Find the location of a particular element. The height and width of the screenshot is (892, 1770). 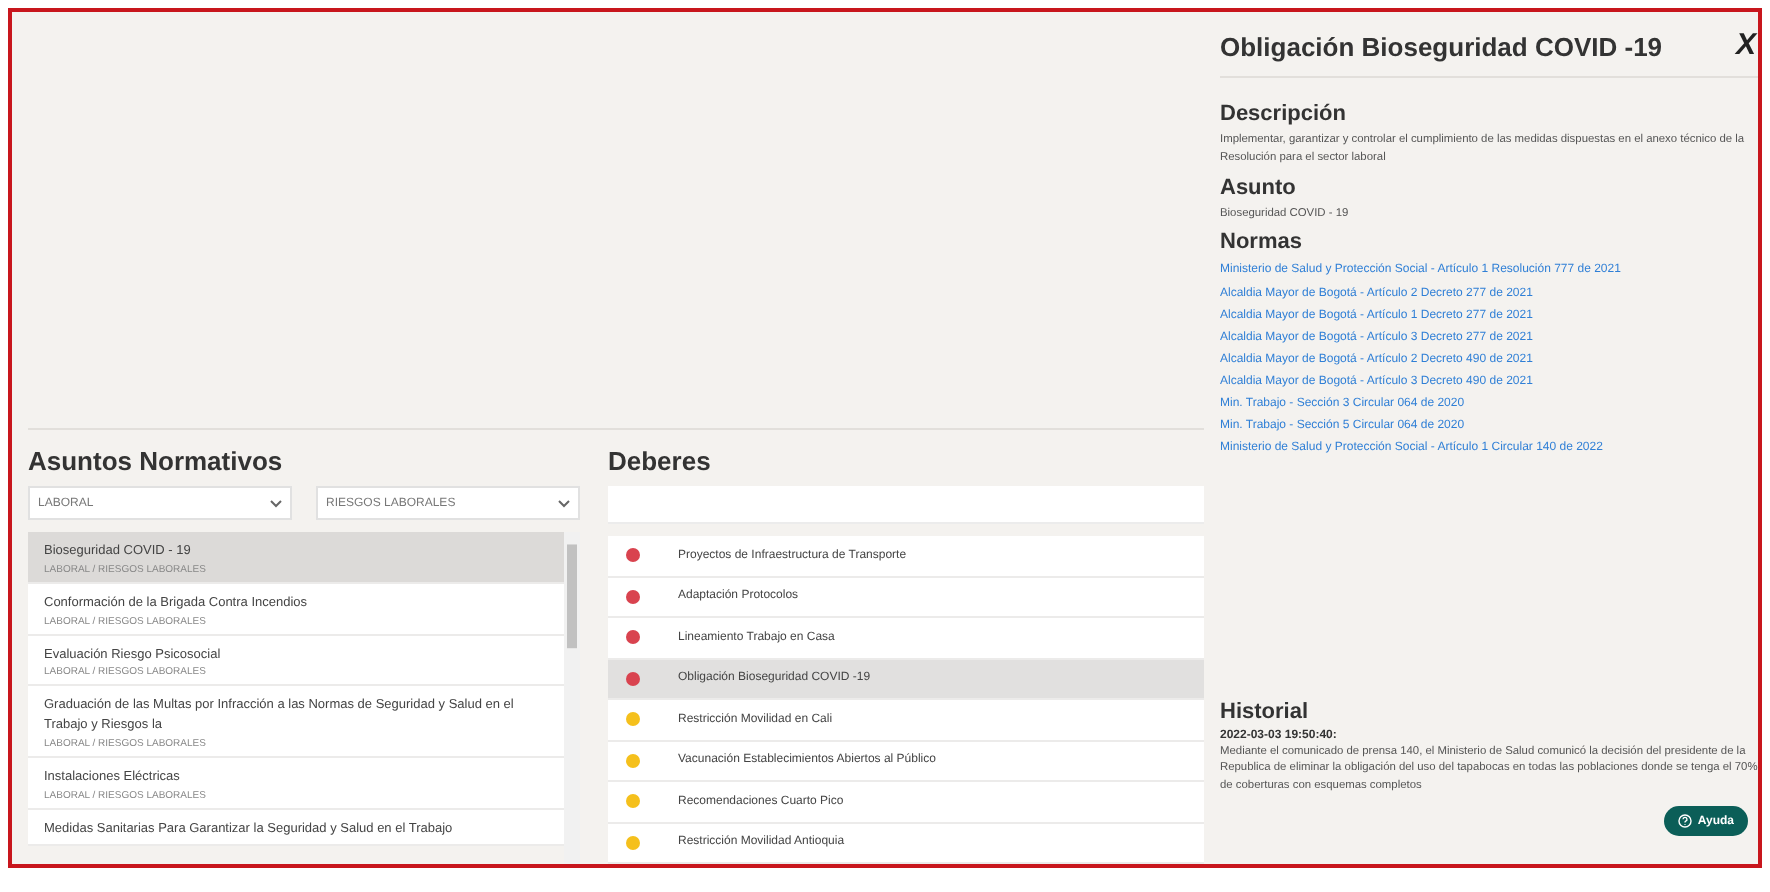

section-title: Deberes is located at coordinates (660, 461).